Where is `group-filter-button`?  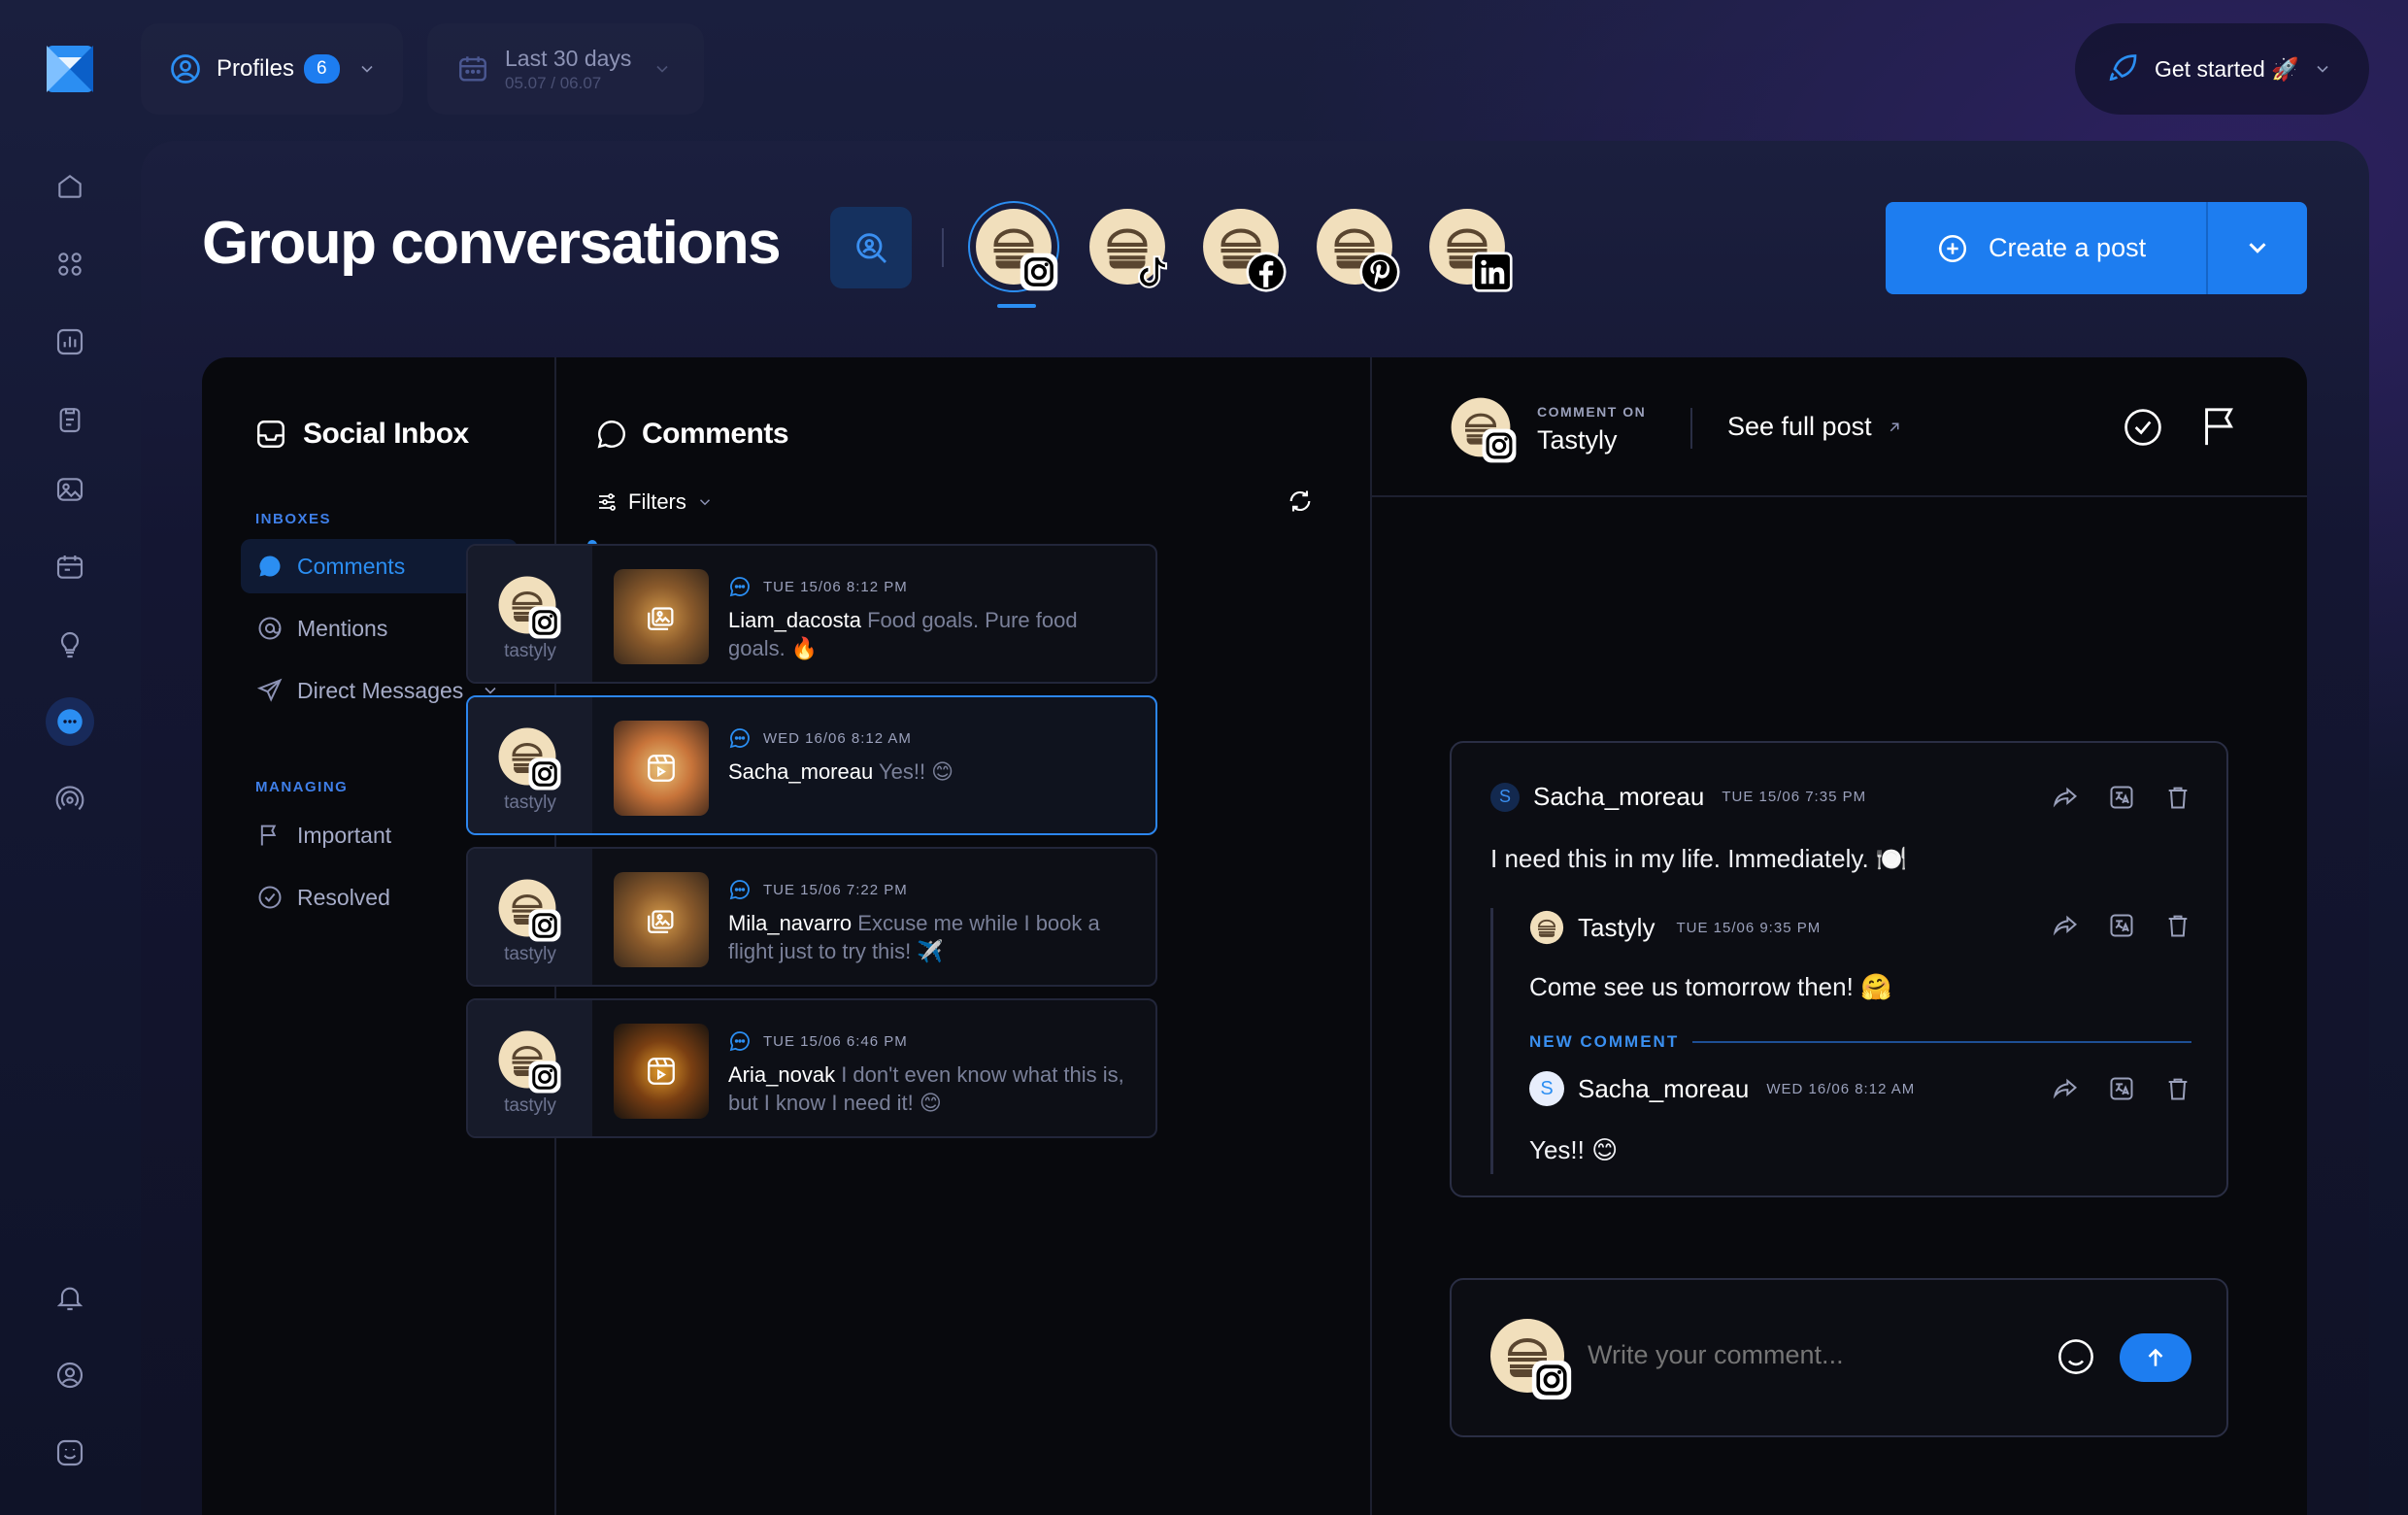 group-filter-button is located at coordinates (871, 247).